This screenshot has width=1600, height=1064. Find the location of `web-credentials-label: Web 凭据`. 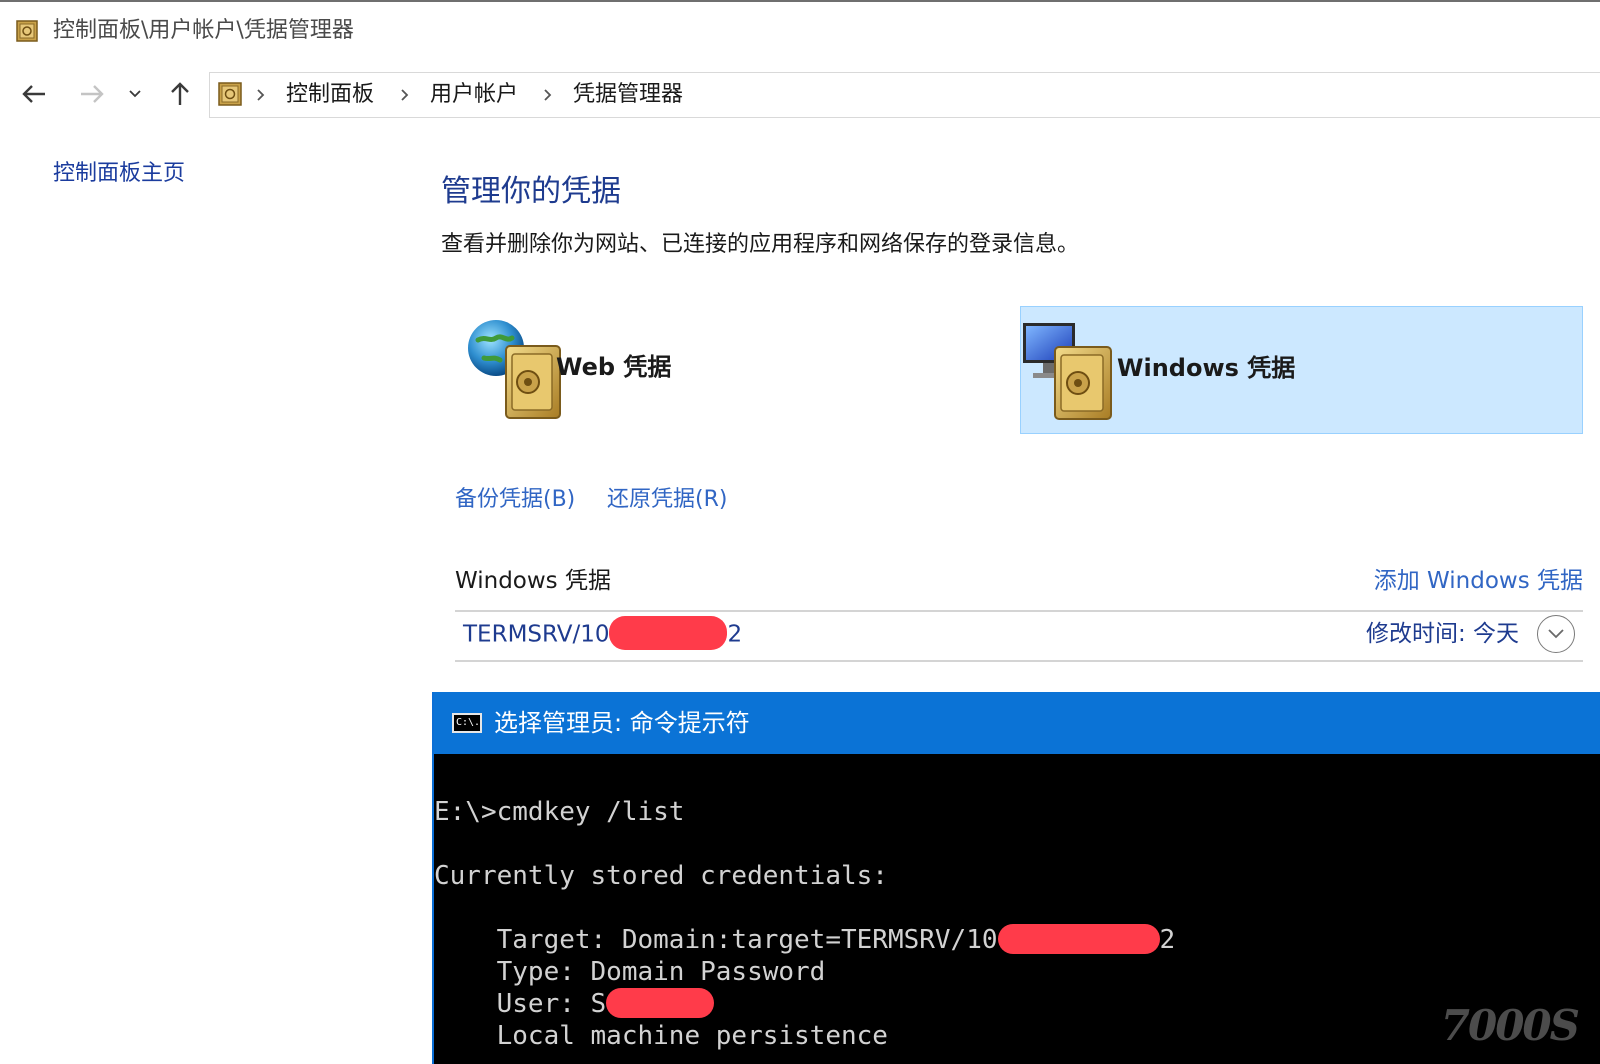

web-credentials-label: Web 凭据 is located at coordinates (614, 367).